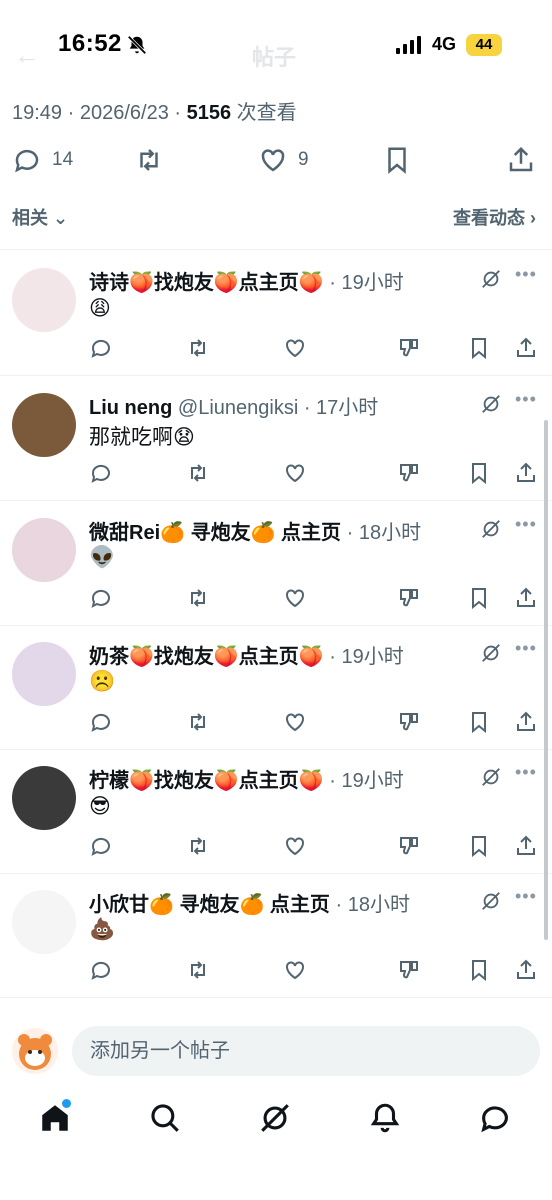 Image resolution: width=552 pixels, height=1200 pixels. I want to click on reply-icon, so click(27, 161).